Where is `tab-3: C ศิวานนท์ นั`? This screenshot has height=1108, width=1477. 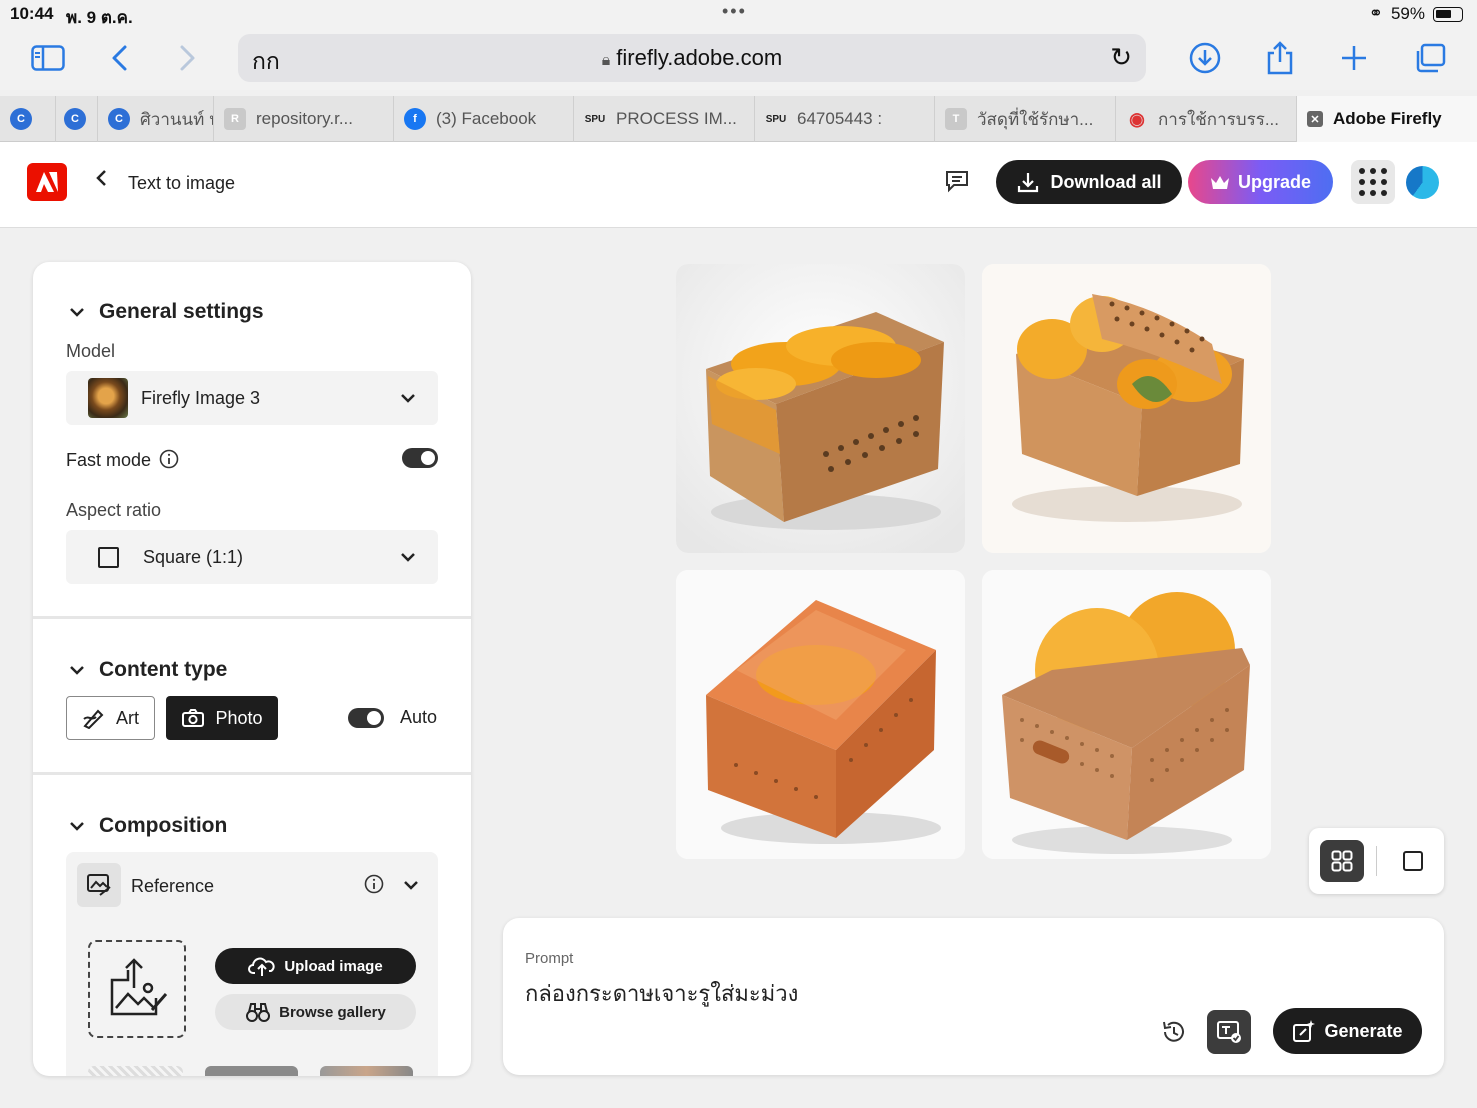
tab-3: C ศิวานนท์ นั is located at coordinates (156, 119).